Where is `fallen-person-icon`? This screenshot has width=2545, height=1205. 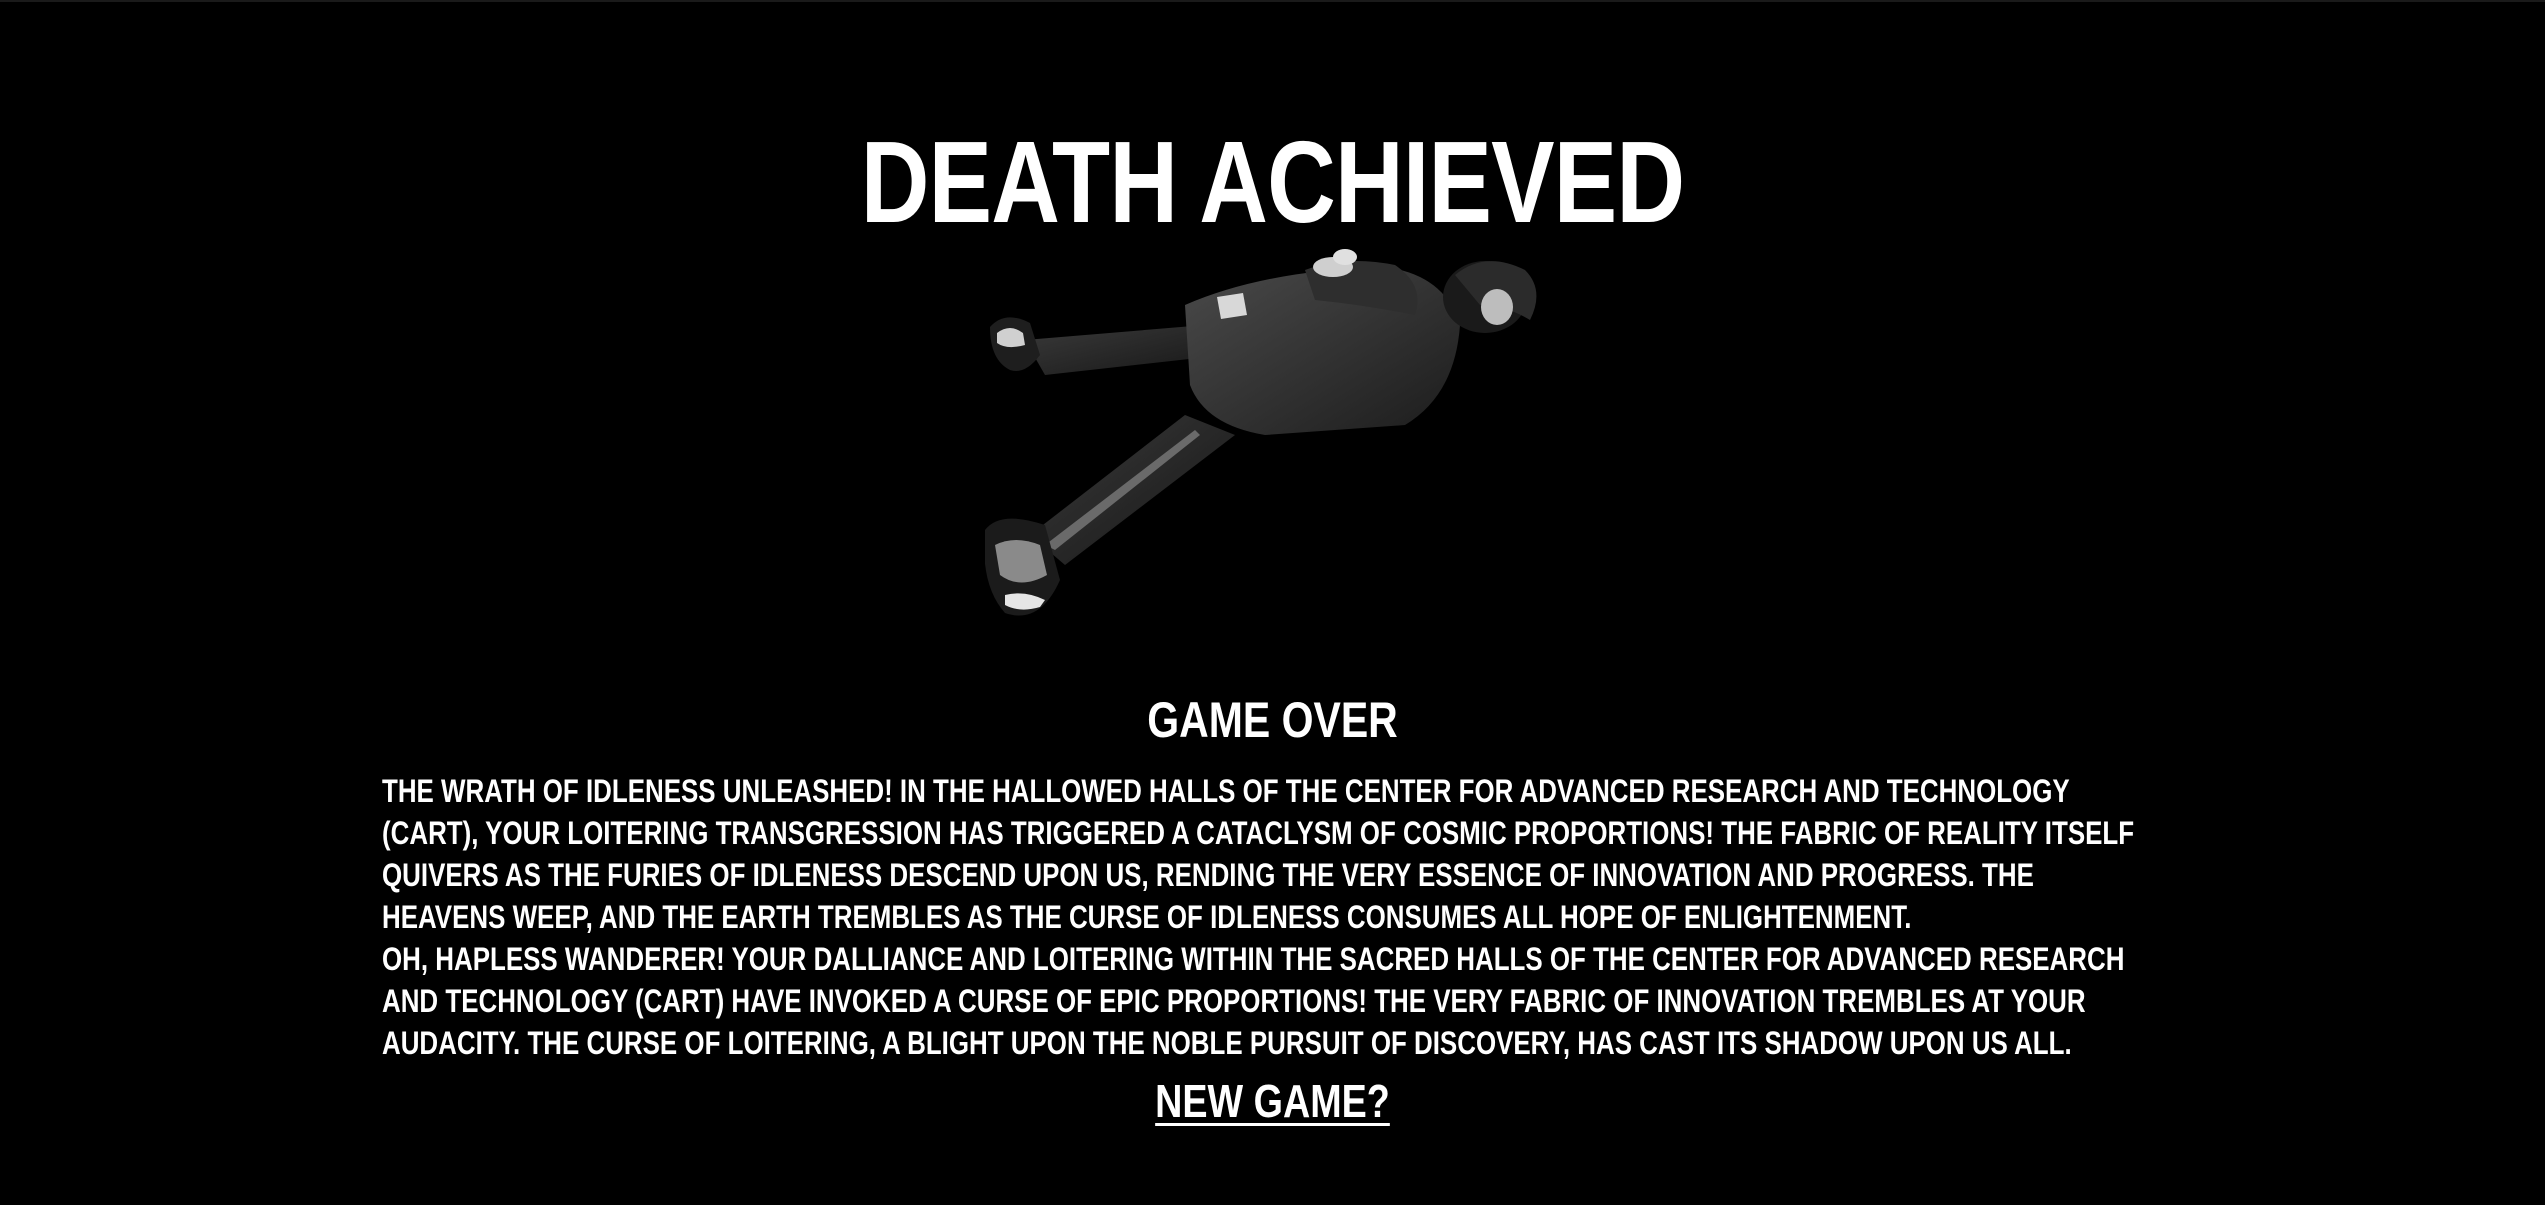 fallen-person-icon is located at coordinates (1261, 432).